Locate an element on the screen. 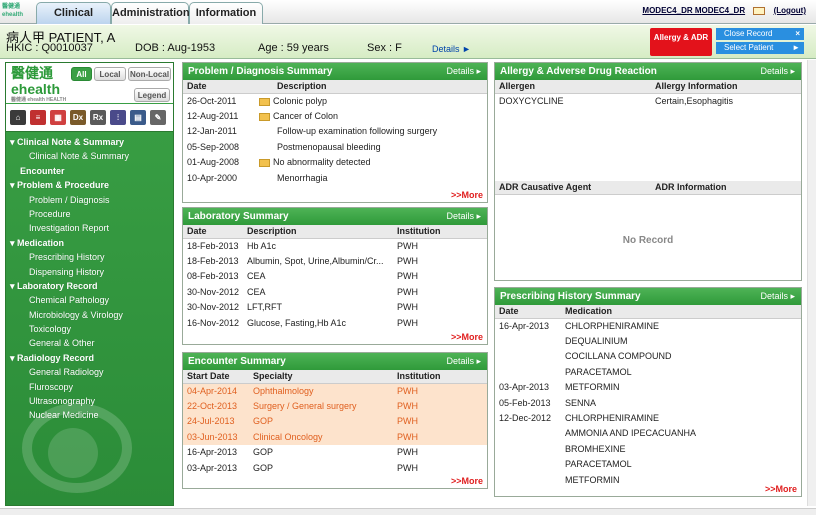 The image size is (816, 515). sidebar-menu-item: General & Other is located at coordinates (89, 343).